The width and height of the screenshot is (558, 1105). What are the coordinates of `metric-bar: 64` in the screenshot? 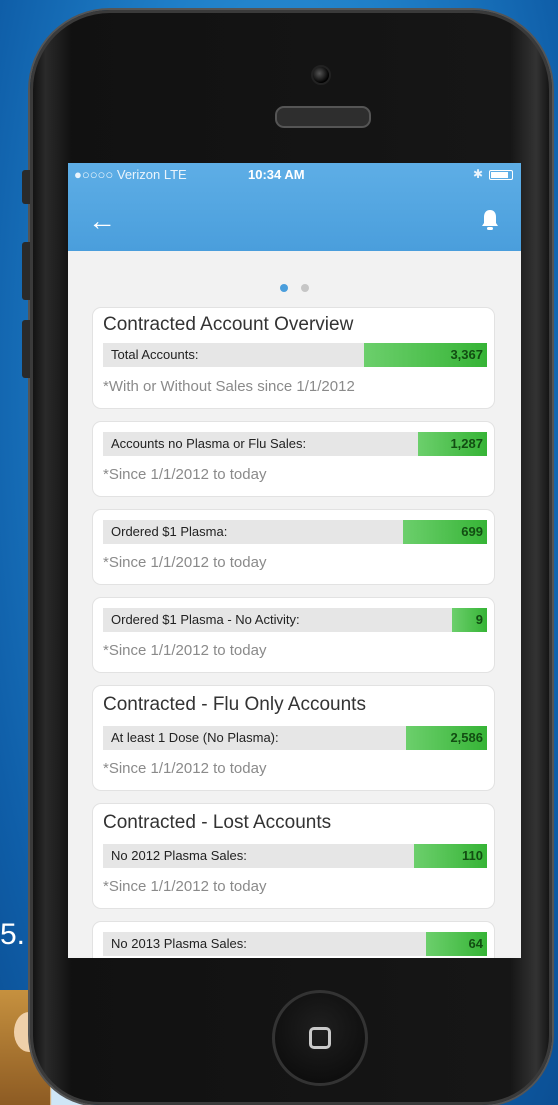 It's located at (456, 944).